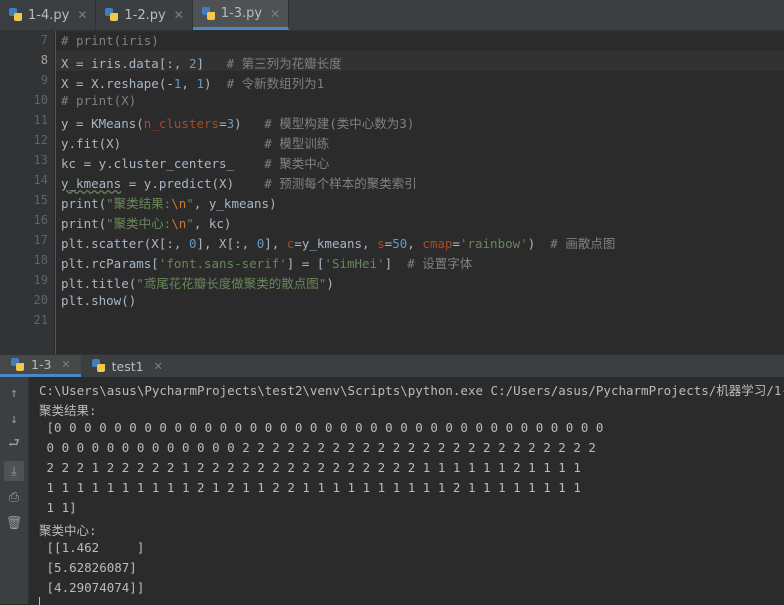 This screenshot has height=605, width=784. Describe the element at coordinates (192, 82) in the screenshot. I see `code-line: X = X.reshape(-1, 1) # 令新数组列为1` at that location.